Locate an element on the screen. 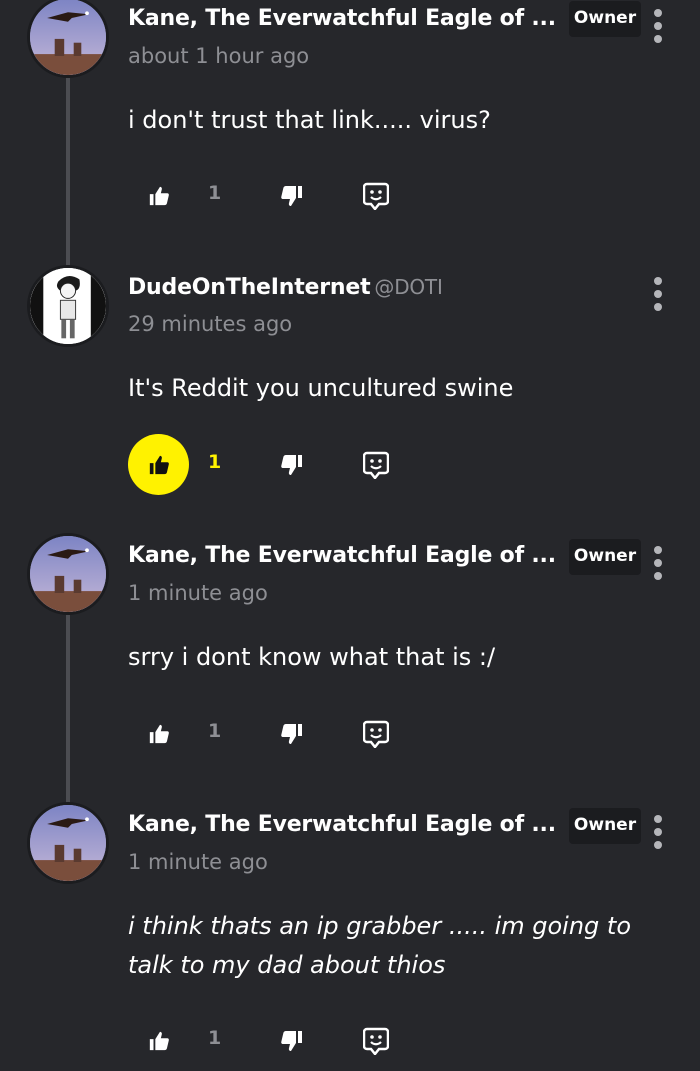 This screenshot has height=1071, width=700. comment-timestamp: about 1 hour ago is located at coordinates (219, 56).